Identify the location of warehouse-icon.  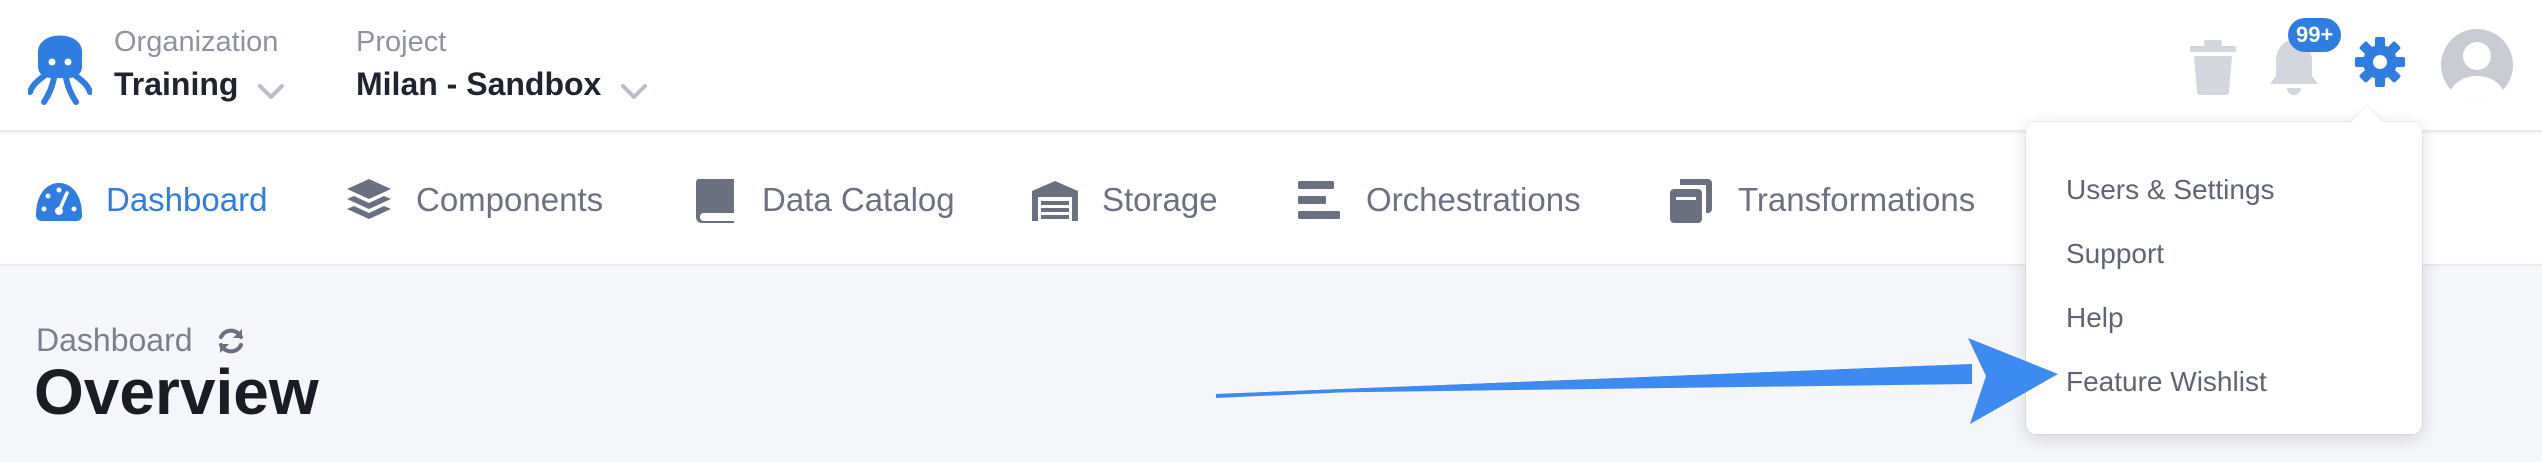
(1055, 201).